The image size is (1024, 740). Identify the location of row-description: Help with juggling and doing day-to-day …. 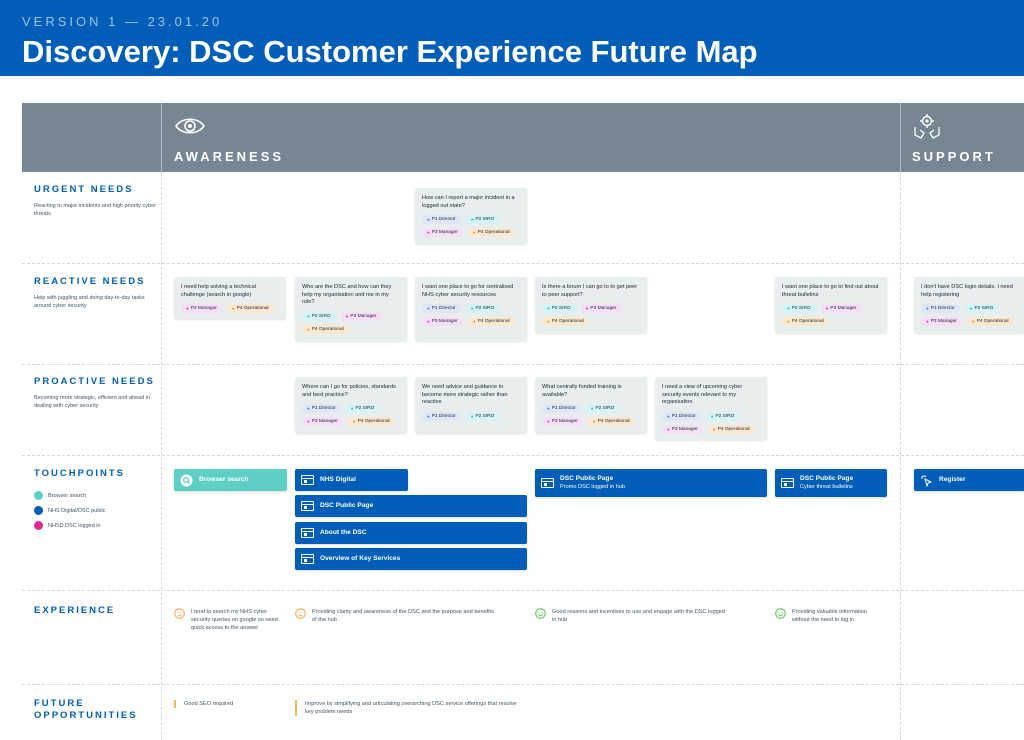
(89, 302).